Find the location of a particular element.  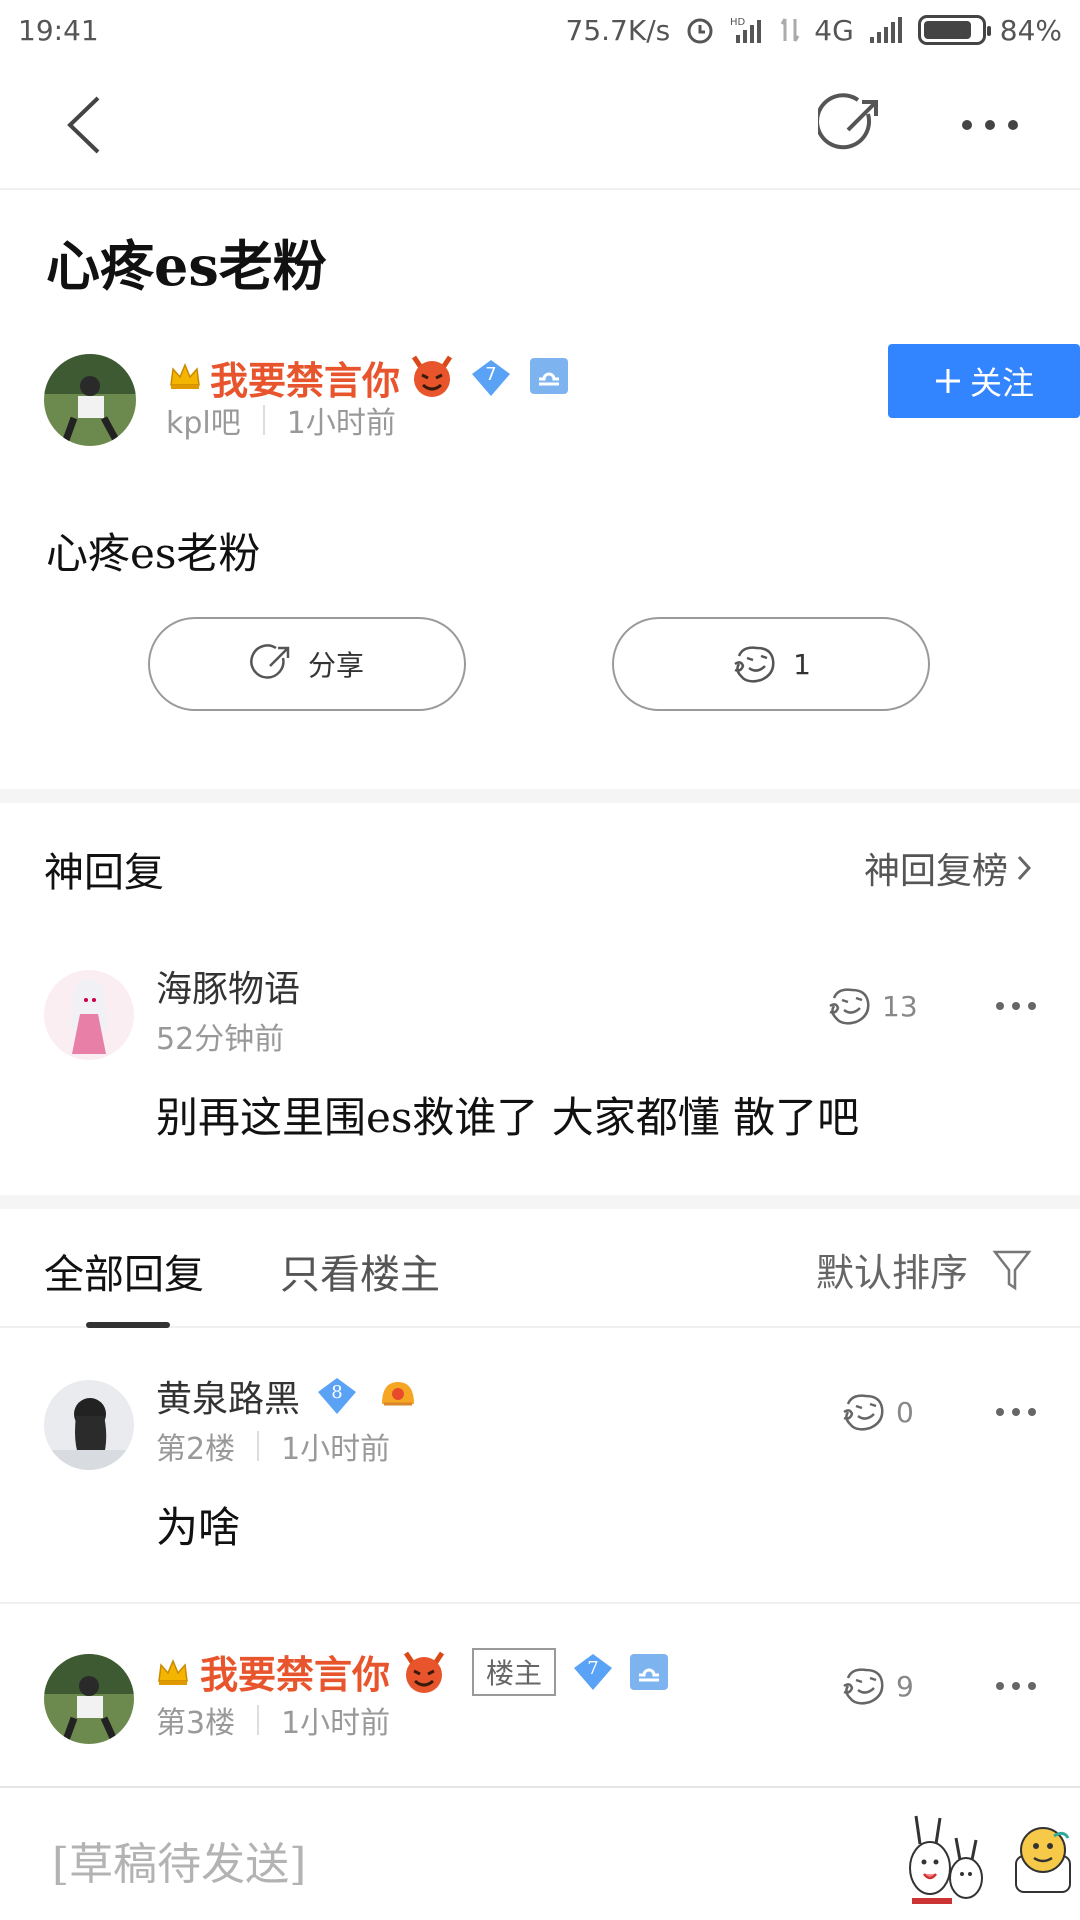

alarm-icon is located at coordinates (700, 30).